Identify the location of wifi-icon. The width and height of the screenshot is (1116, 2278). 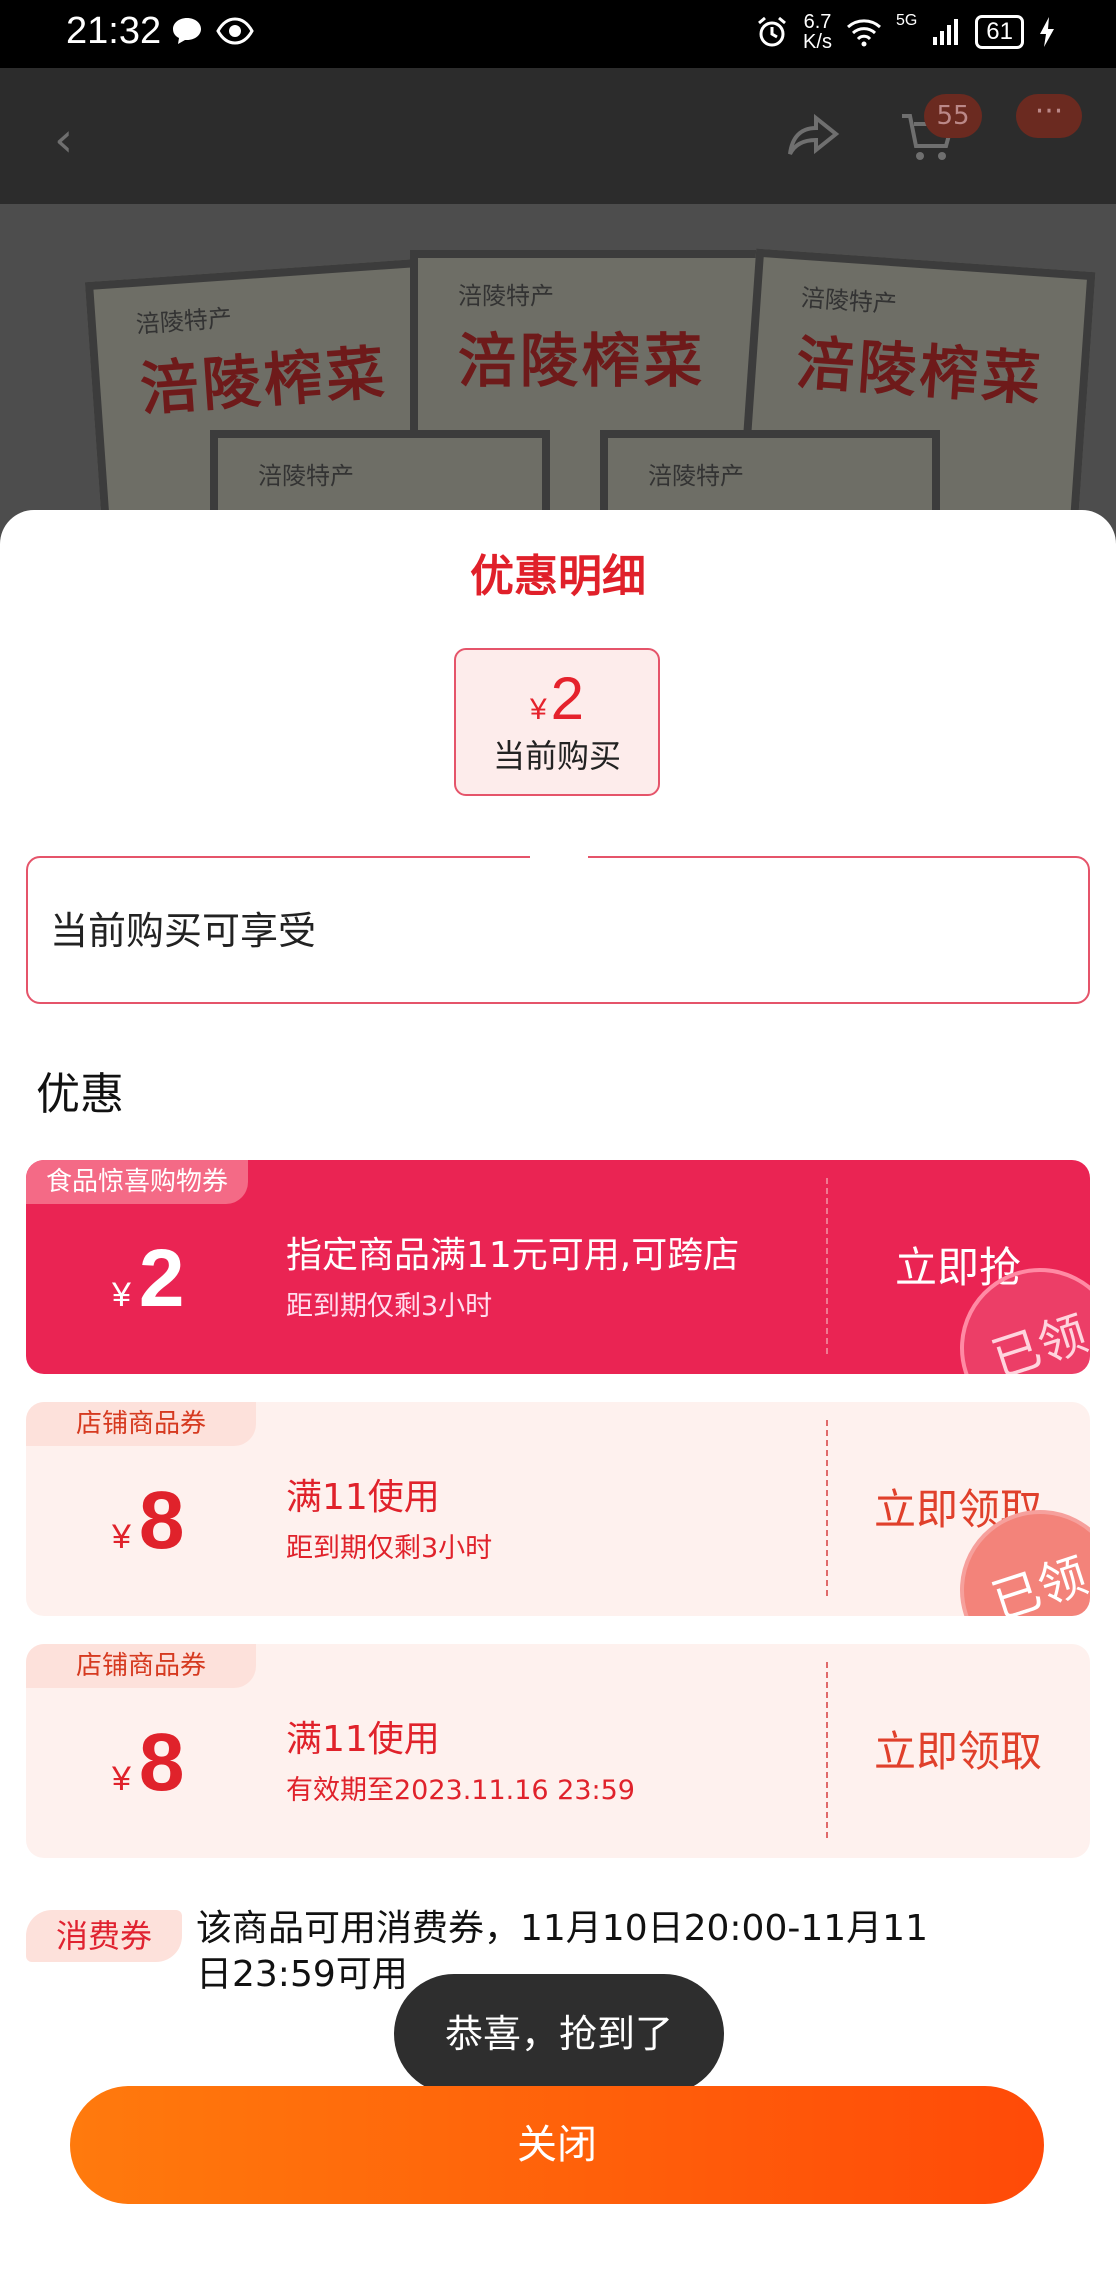
(863, 33).